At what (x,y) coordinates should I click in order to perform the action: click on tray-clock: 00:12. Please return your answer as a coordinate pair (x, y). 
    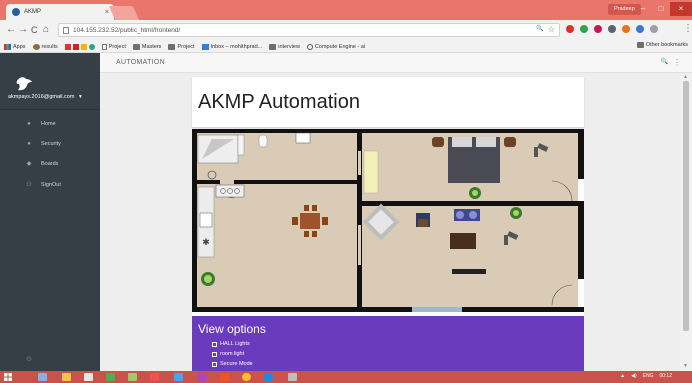
    Looking at the image, I should click on (665, 376).